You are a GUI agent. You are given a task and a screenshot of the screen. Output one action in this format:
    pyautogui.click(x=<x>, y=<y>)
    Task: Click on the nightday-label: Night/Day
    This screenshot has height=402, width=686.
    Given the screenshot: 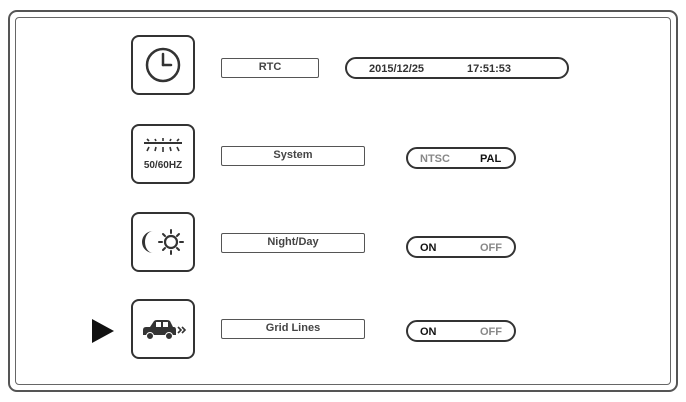 What is the action you would take?
    pyautogui.click(x=293, y=243)
    